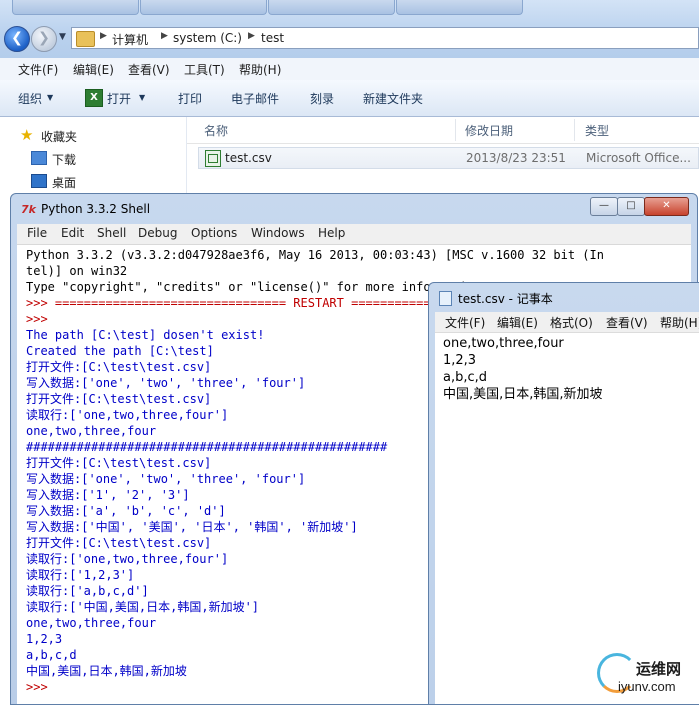  Describe the element at coordinates (64, 182) in the screenshot. I see `nav-desktop: 桌面` at that location.